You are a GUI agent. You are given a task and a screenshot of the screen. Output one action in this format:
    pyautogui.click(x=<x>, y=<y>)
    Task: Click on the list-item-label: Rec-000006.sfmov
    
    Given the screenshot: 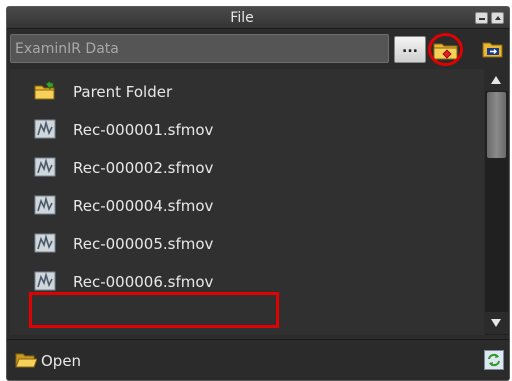 What is the action you would take?
    pyautogui.click(x=143, y=282)
    